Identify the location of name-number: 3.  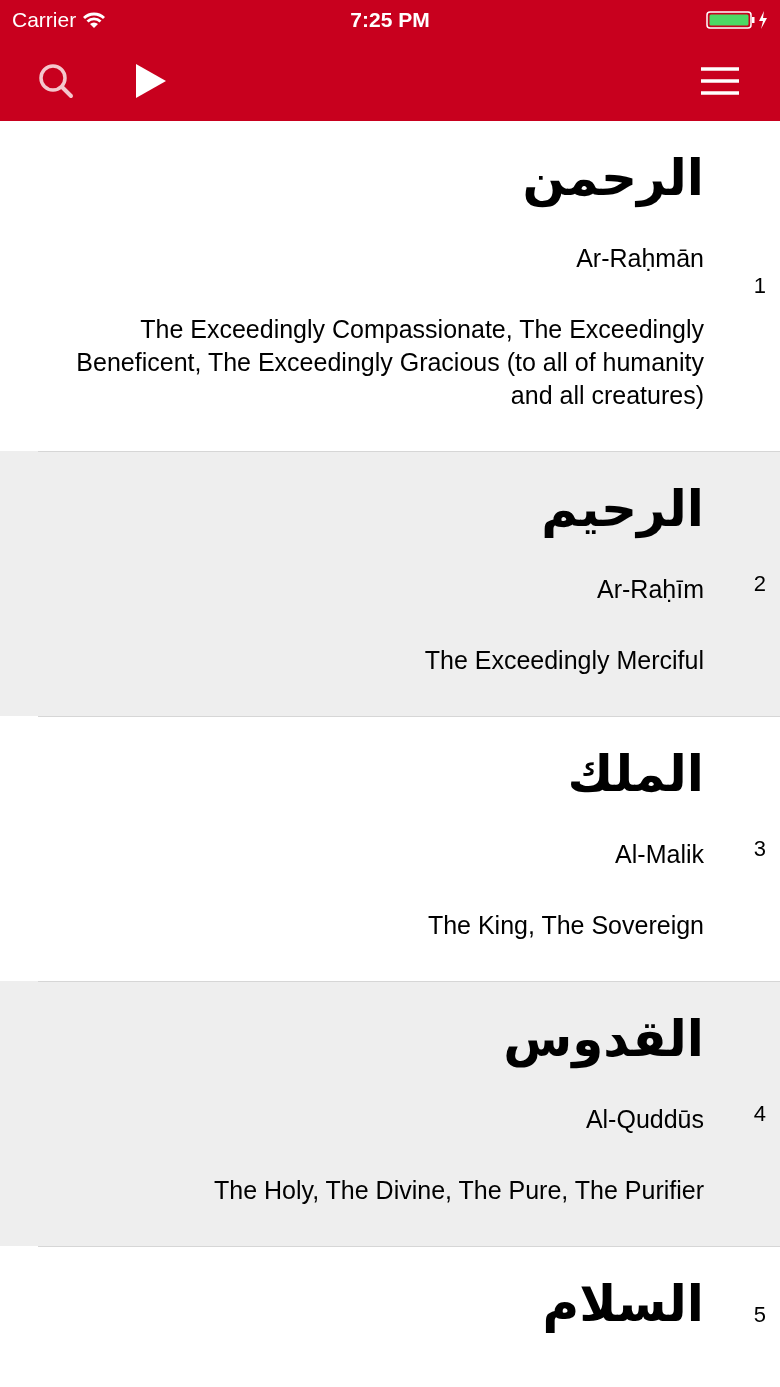
(759, 849).